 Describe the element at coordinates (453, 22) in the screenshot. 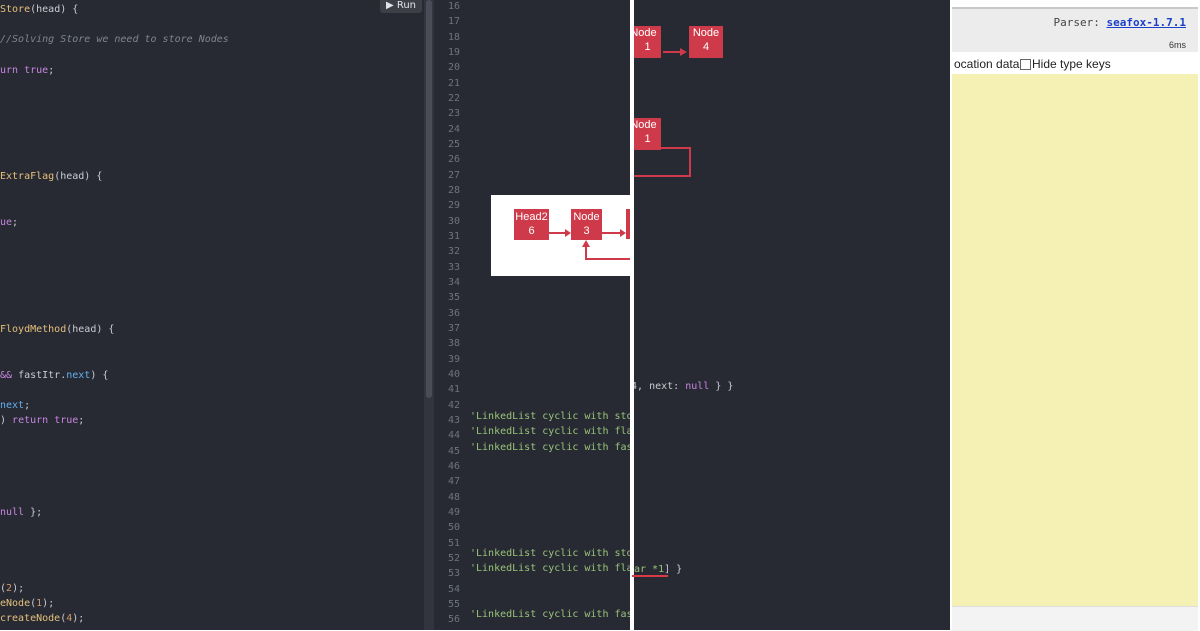

I see `line-number: 17` at that location.